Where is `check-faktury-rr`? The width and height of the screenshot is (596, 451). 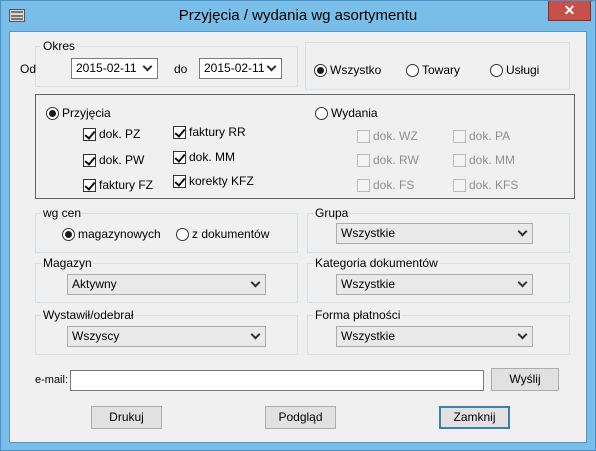
check-faktury-rr is located at coordinates (179, 132).